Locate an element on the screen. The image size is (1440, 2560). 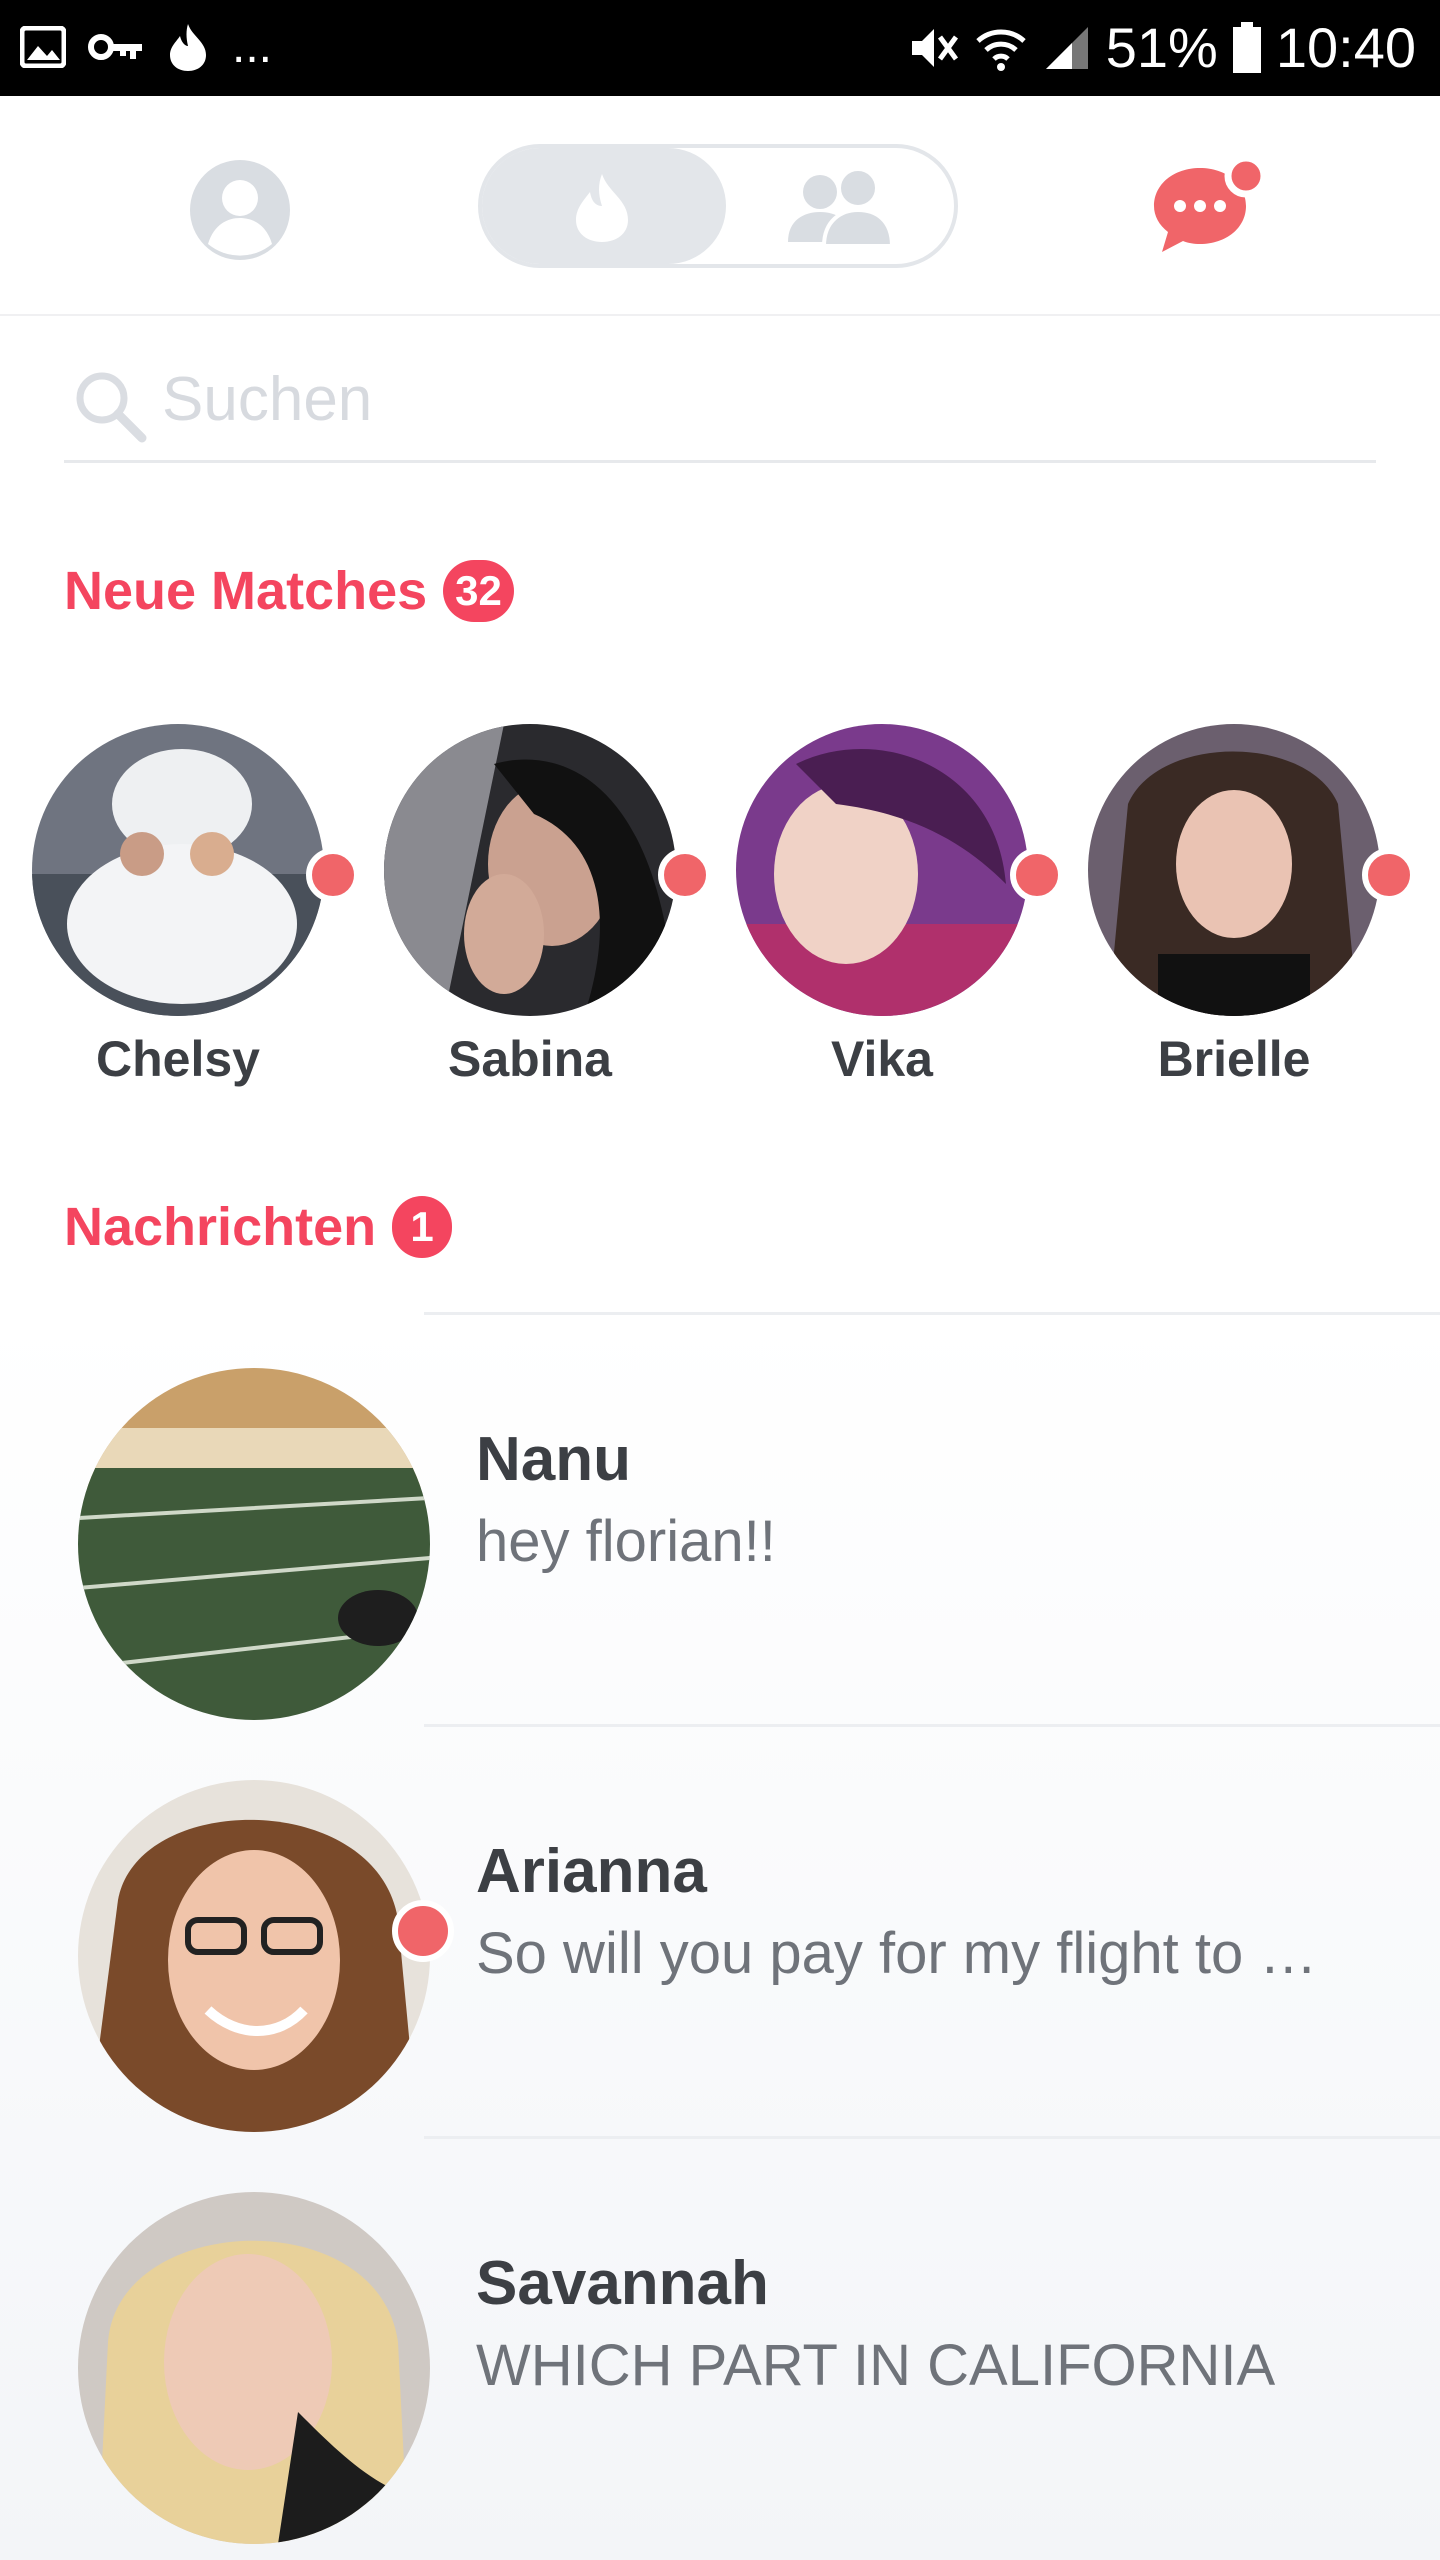
signal-icon is located at coordinates (1066, 48).